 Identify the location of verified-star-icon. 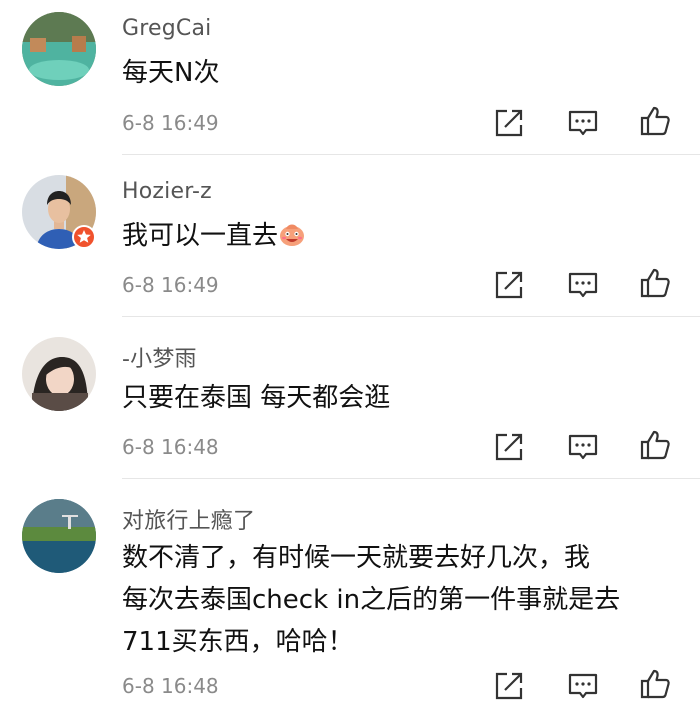
(84, 236).